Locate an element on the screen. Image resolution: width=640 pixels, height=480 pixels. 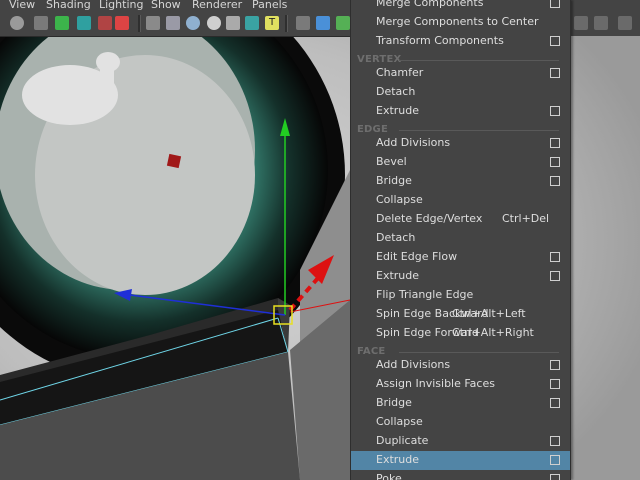
red-vertex-marker is located at coordinates (174, 161).